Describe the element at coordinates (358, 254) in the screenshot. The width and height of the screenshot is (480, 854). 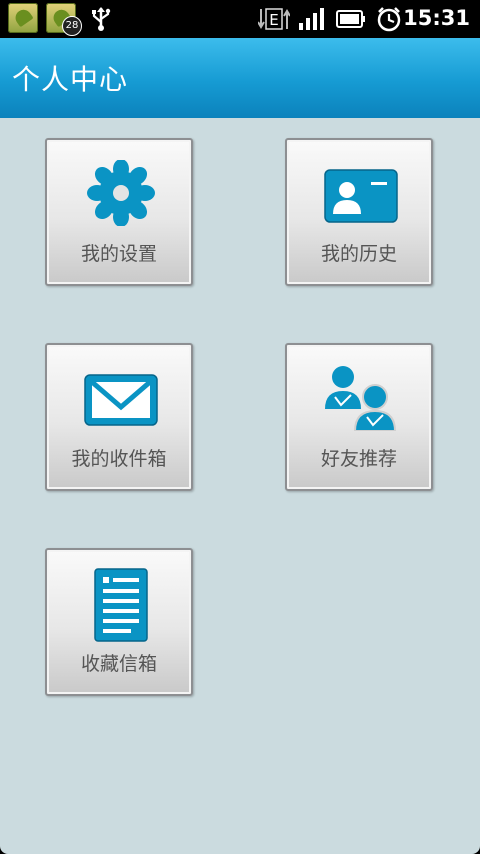
I see `tile-label: 我的历史` at that location.